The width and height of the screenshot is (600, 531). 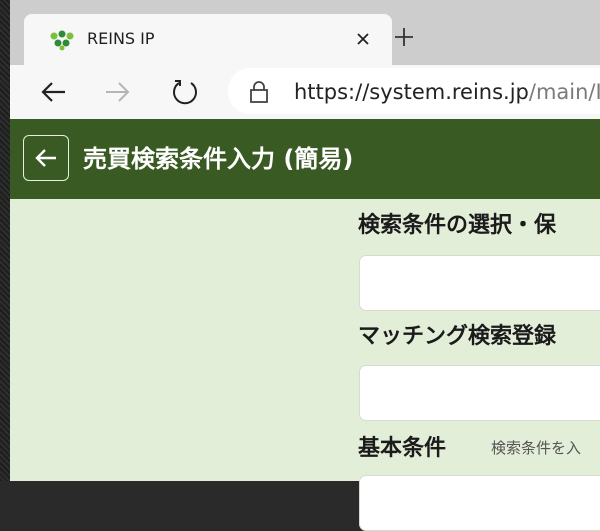 What do you see at coordinates (259, 92) in the screenshot?
I see `lock-icon` at bounding box center [259, 92].